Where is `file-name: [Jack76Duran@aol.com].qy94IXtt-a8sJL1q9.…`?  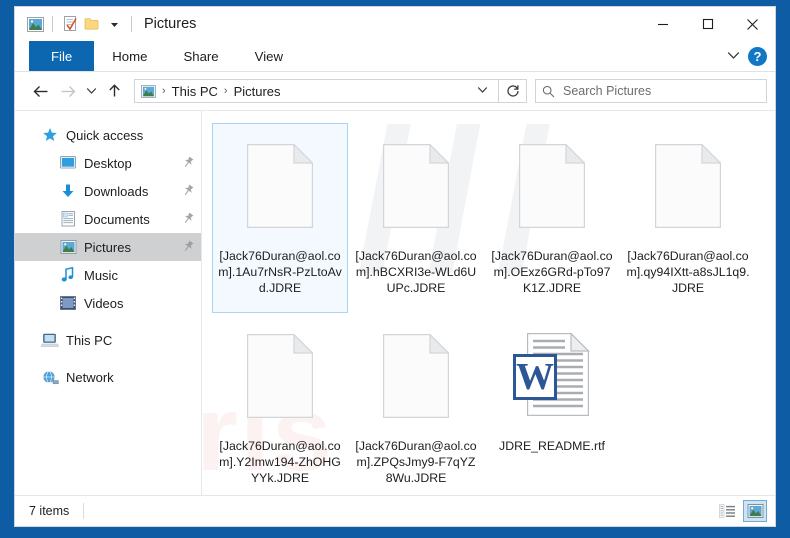
file-name: [Jack76Duran@aol.com].qy94IXtt-a8sJL1q9.… is located at coordinates (688, 272).